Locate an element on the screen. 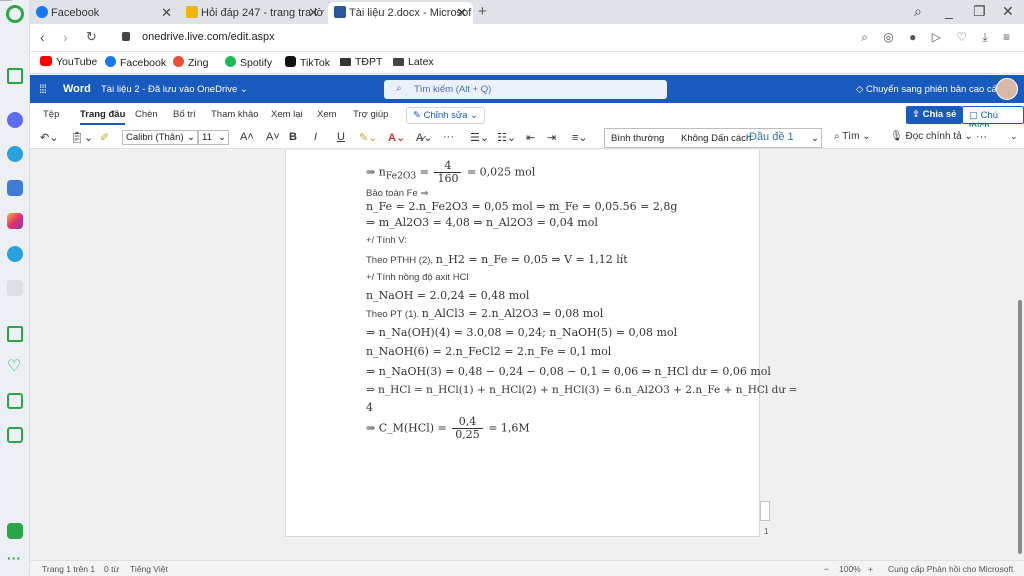  numbering-icon: ☷⌄ is located at coordinates (506, 137).